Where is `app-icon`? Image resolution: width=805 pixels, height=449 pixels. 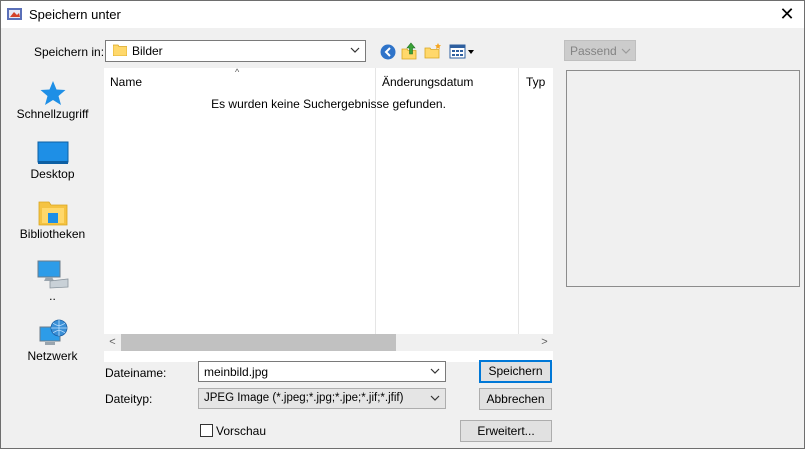 app-icon is located at coordinates (14, 14).